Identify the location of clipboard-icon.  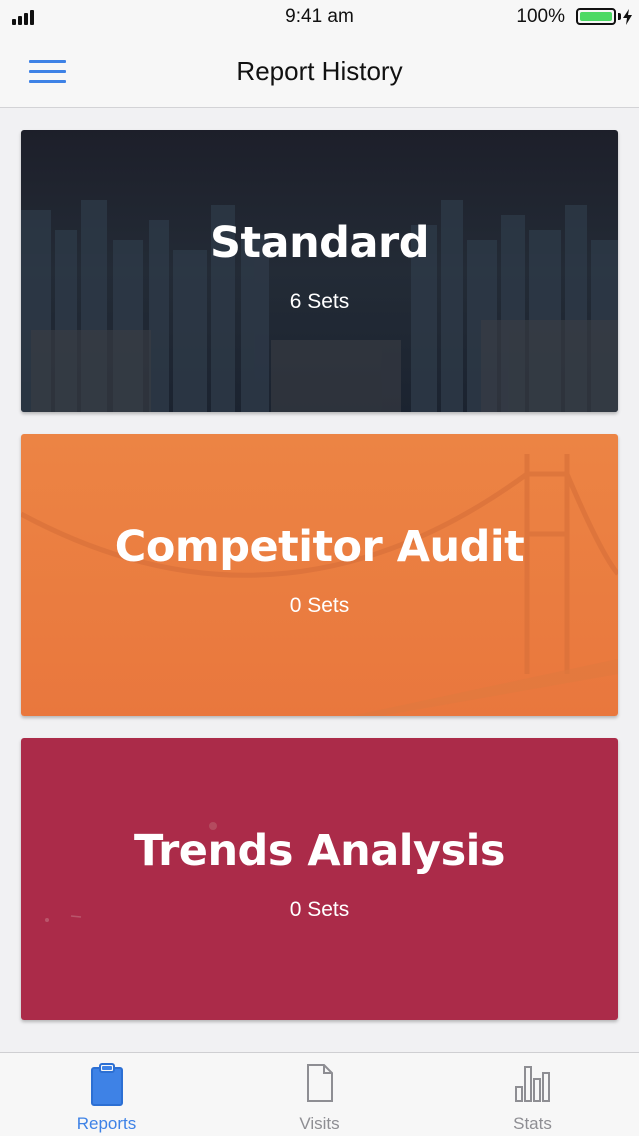
(106, 1084).